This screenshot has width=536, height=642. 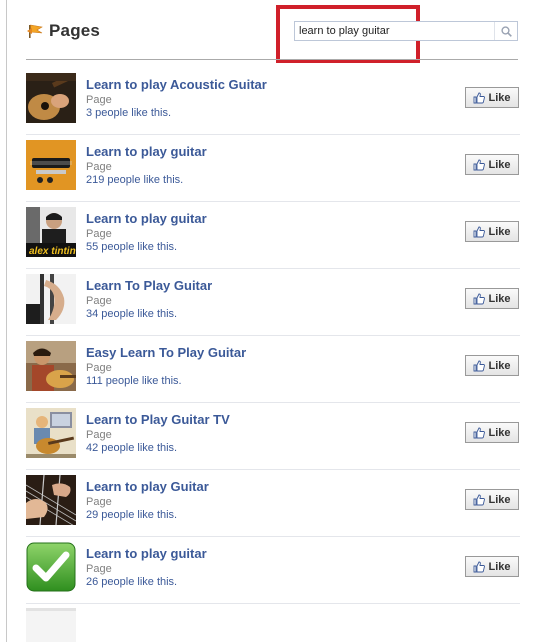 I want to click on like-count: 42 people like this., so click(x=132, y=448).